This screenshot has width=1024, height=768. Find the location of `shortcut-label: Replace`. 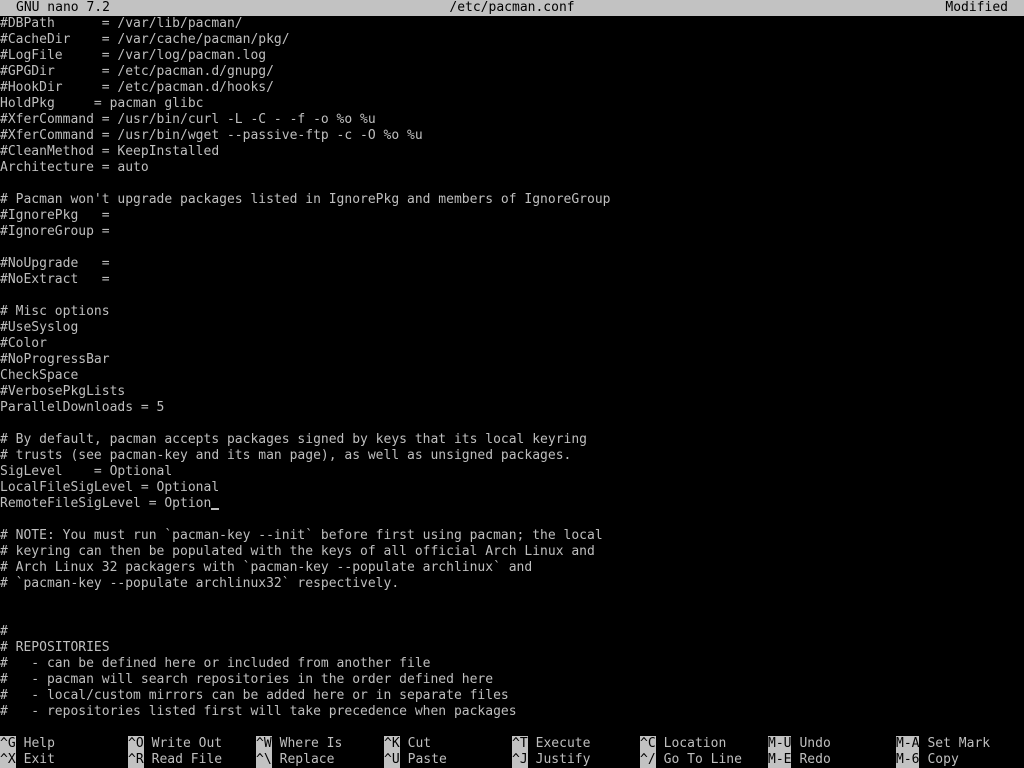

shortcut-label: Replace is located at coordinates (307, 759).